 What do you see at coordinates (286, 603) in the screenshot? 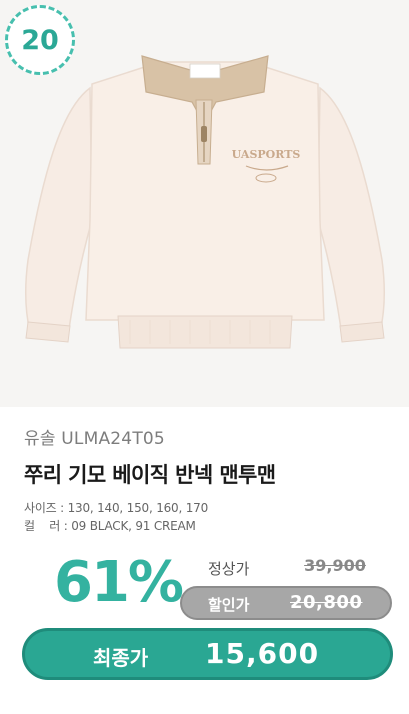
I see `sale-price-pill: 할인가 20,800` at bounding box center [286, 603].